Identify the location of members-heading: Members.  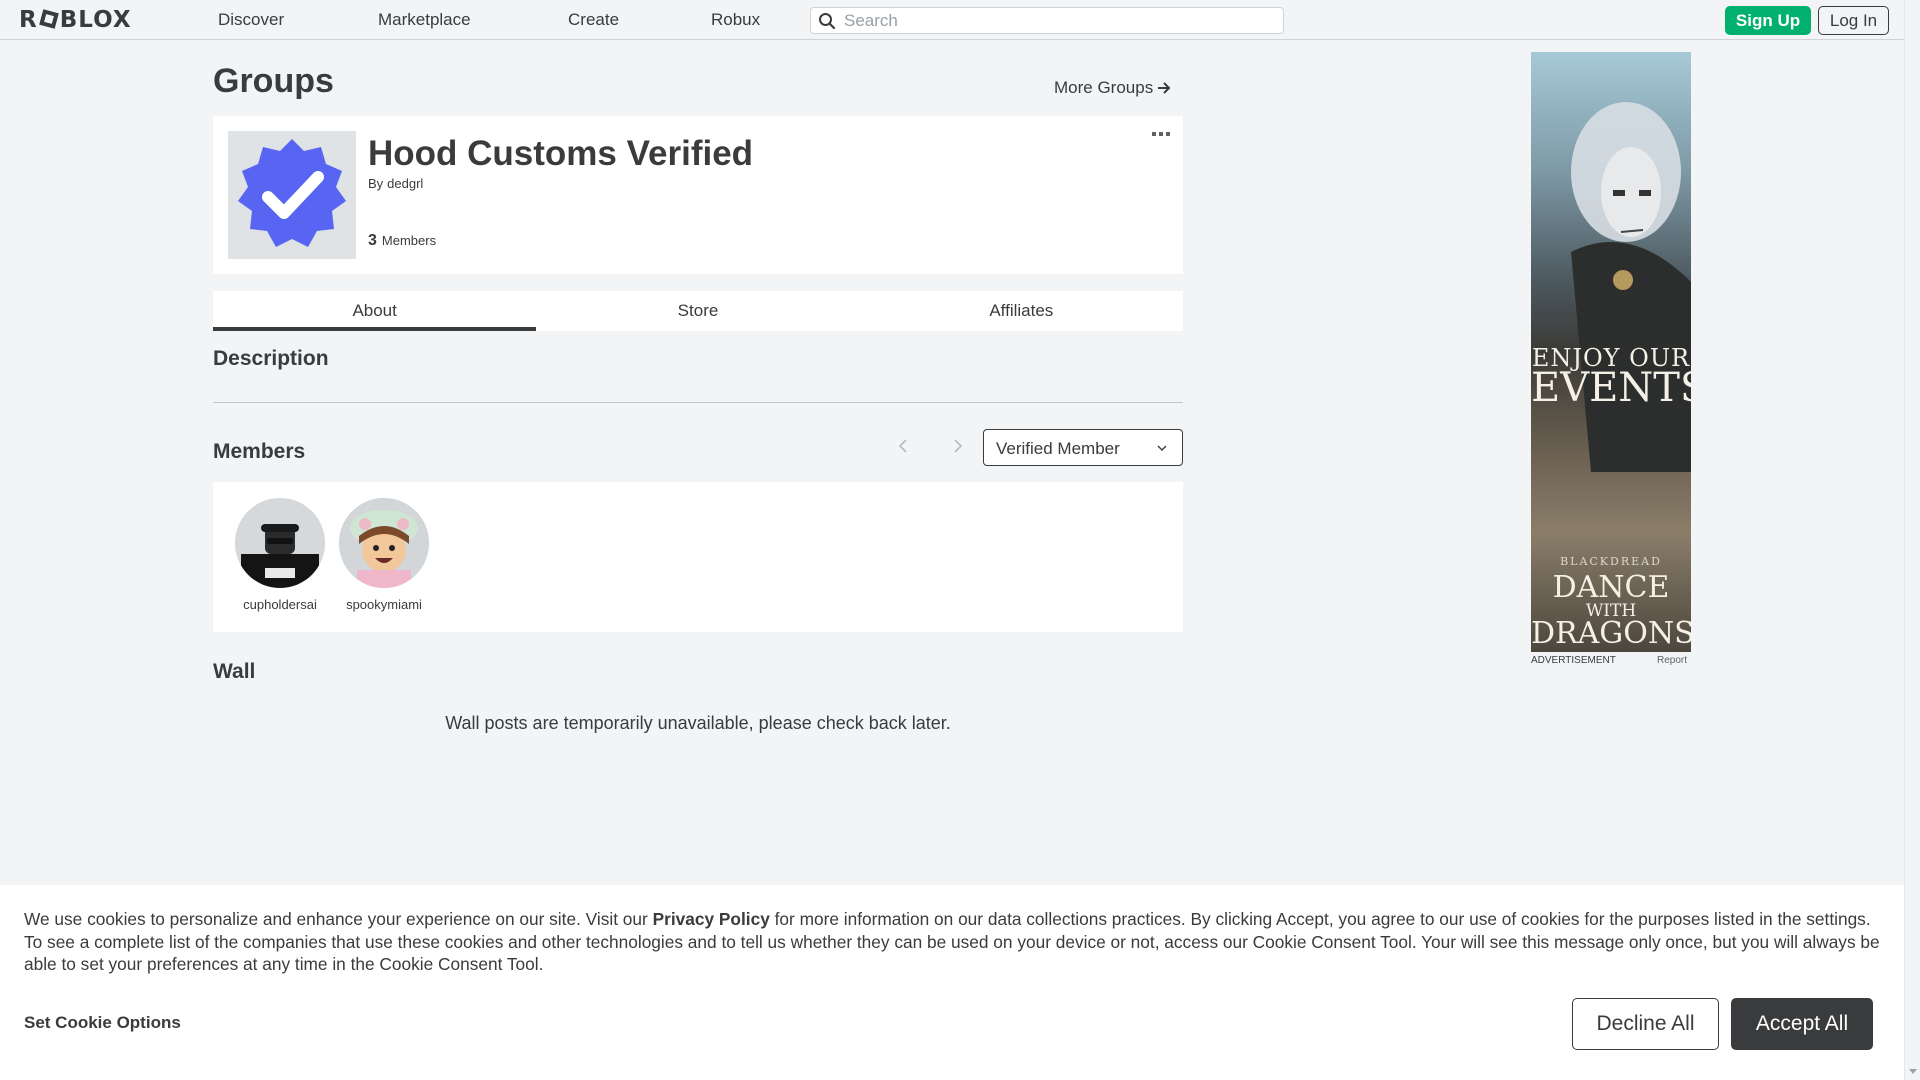
(259, 451).